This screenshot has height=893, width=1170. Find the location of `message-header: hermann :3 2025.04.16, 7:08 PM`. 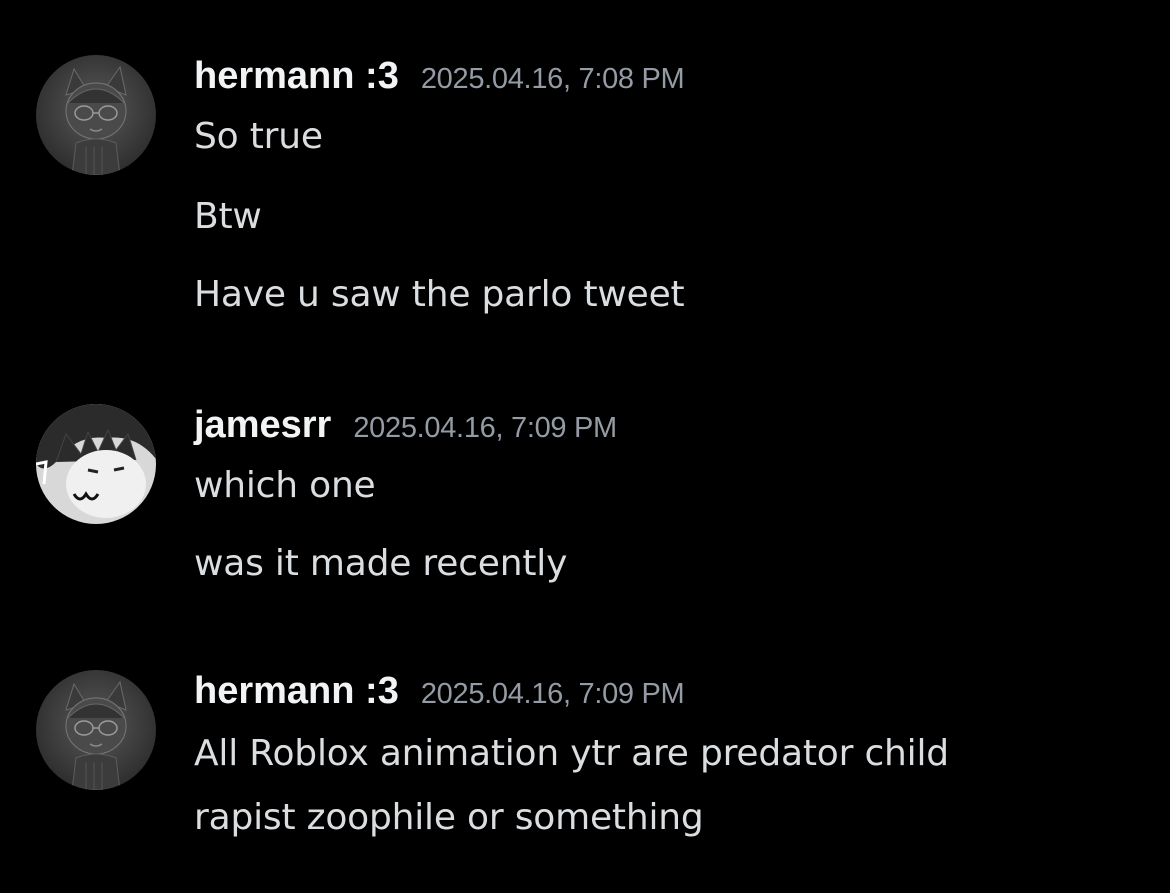

message-header: hermann :3 2025.04.16, 7:08 PM is located at coordinates (439, 79).